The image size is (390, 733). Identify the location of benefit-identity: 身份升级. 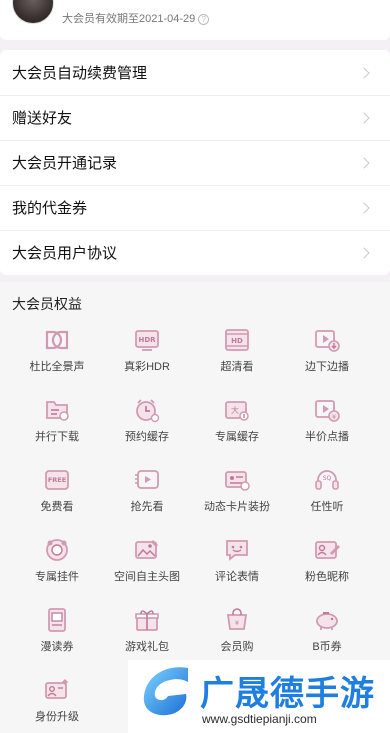
(57, 704).